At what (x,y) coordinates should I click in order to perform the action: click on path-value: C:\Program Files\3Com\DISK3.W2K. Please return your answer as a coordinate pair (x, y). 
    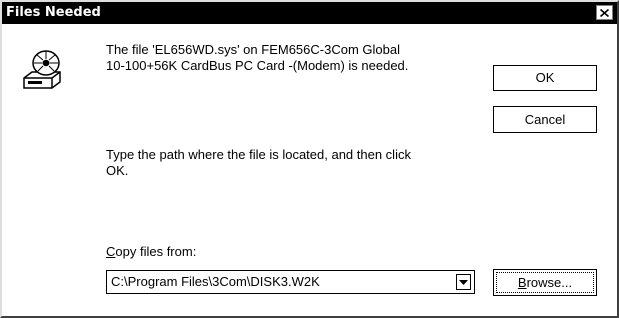
    Looking at the image, I should click on (215, 282).